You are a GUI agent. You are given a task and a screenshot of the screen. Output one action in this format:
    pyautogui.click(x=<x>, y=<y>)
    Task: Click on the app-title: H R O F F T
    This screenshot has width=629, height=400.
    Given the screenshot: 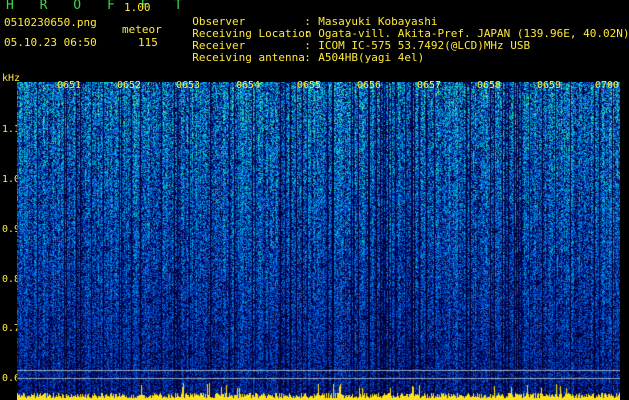 What is the action you would take?
    pyautogui.click(x=99, y=6)
    